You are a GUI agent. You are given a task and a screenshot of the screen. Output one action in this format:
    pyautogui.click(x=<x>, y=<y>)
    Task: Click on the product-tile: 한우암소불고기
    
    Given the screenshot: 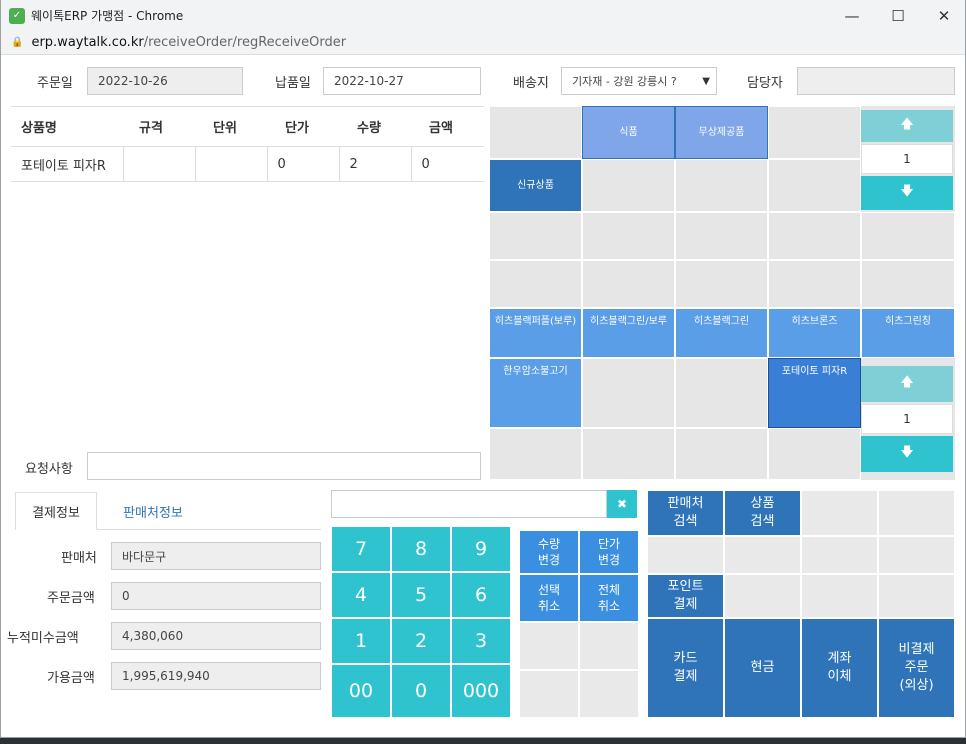 What is the action you would take?
    pyautogui.click(x=535, y=393)
    